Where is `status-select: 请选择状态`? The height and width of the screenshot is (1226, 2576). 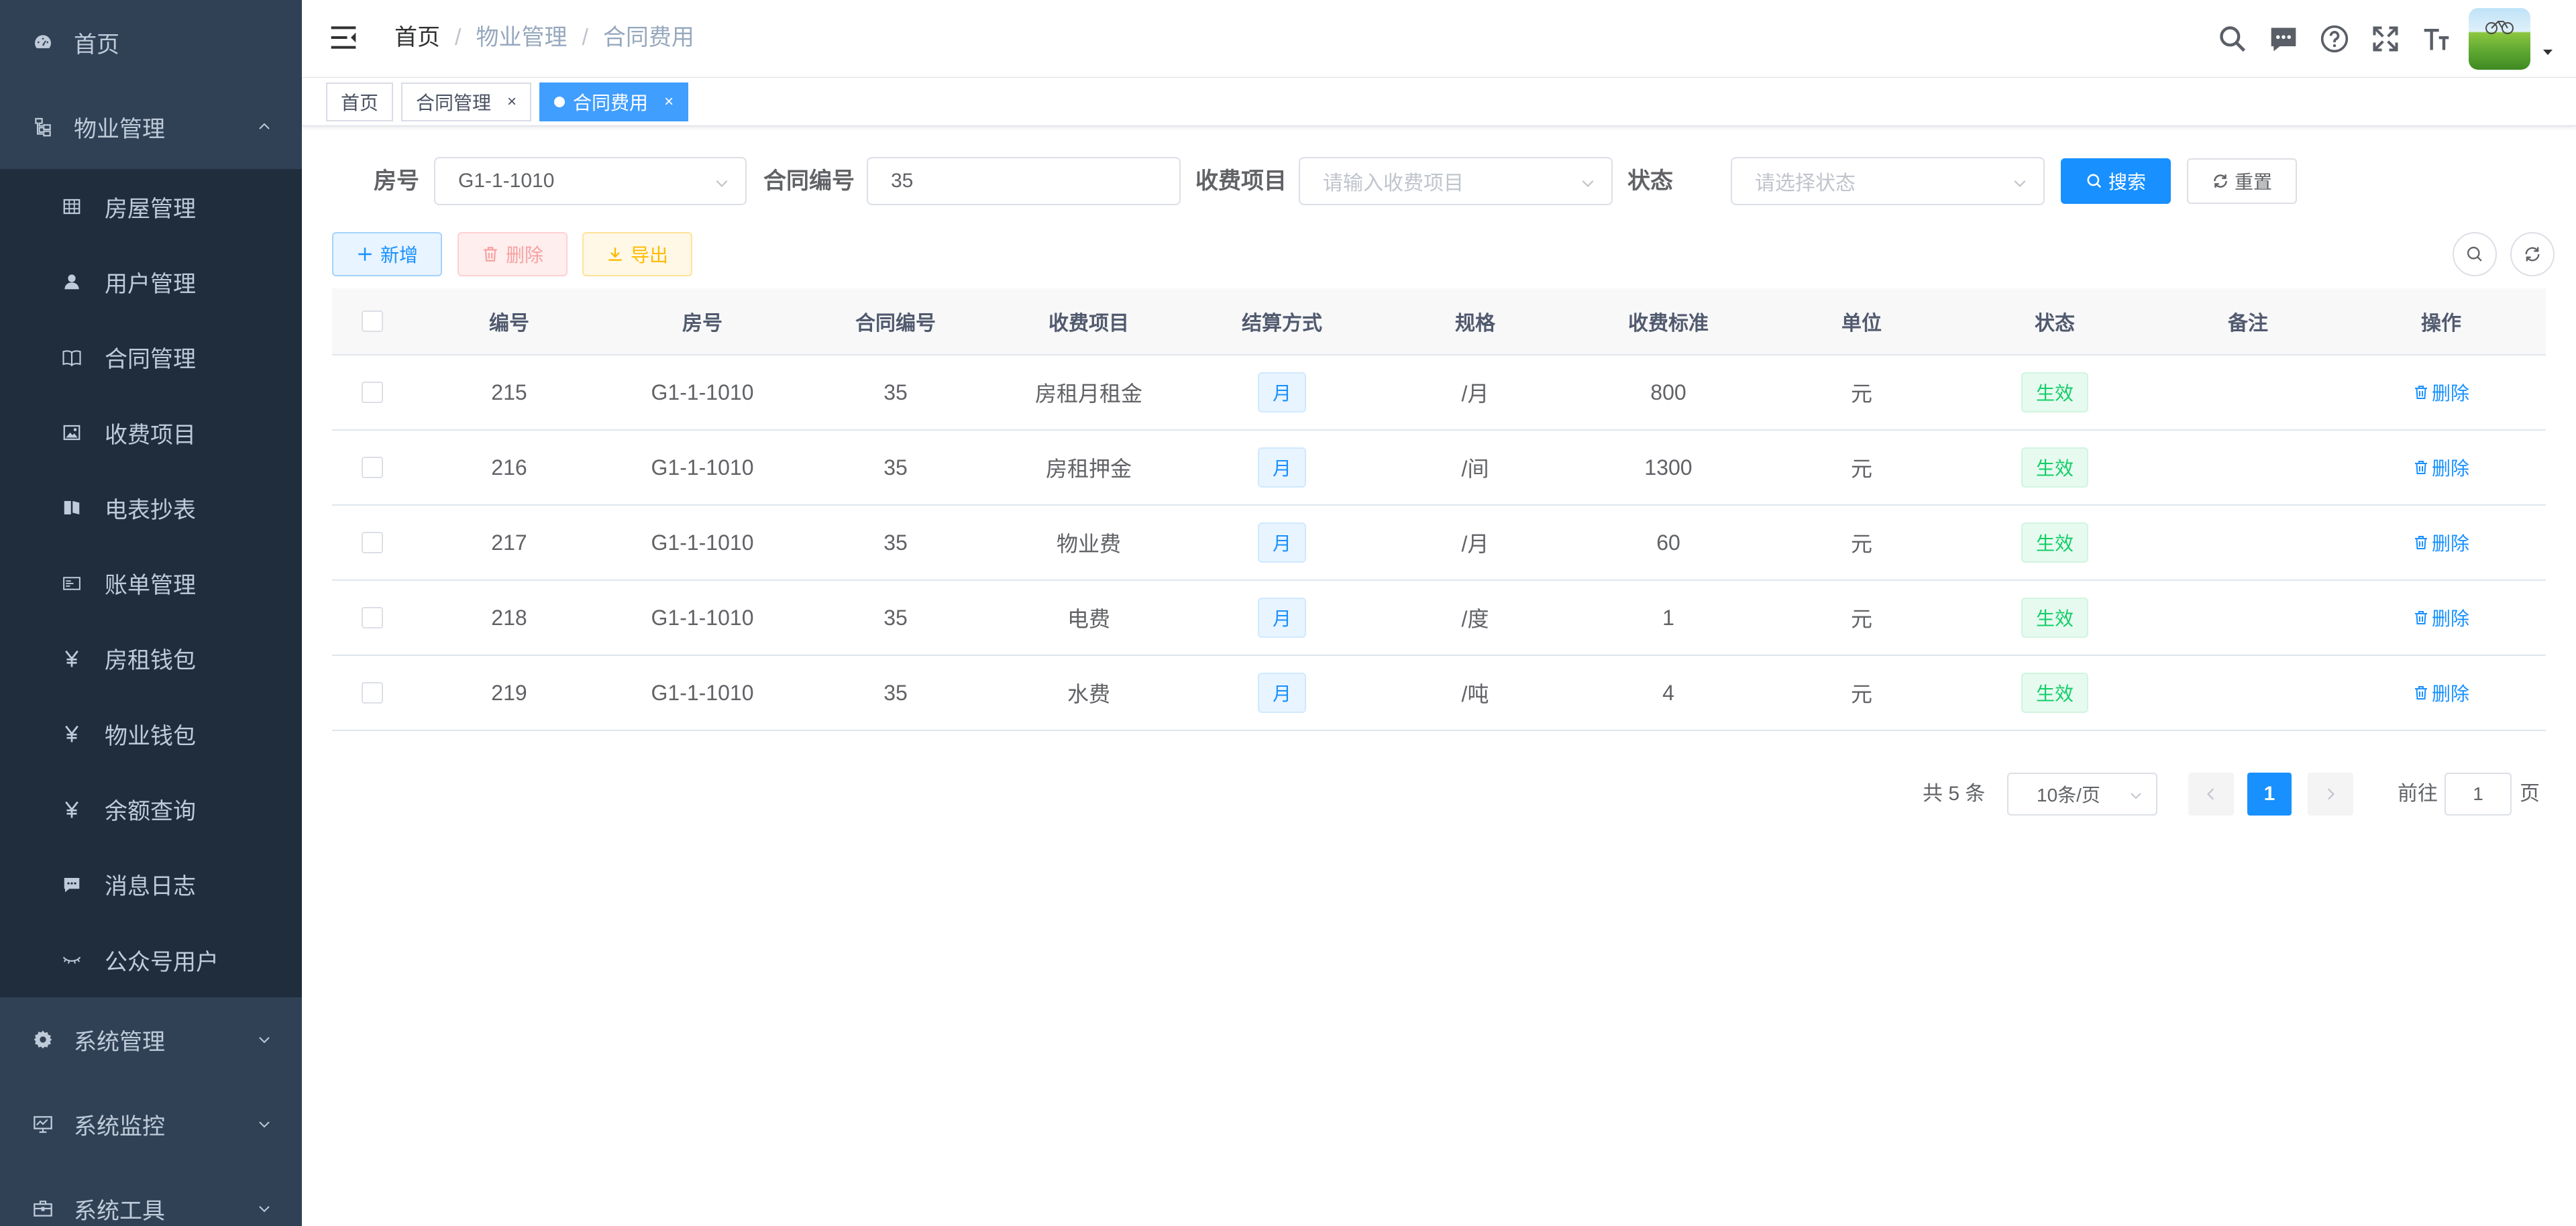 status-select: 请选择状态 is located at coordinates (1888, 181).